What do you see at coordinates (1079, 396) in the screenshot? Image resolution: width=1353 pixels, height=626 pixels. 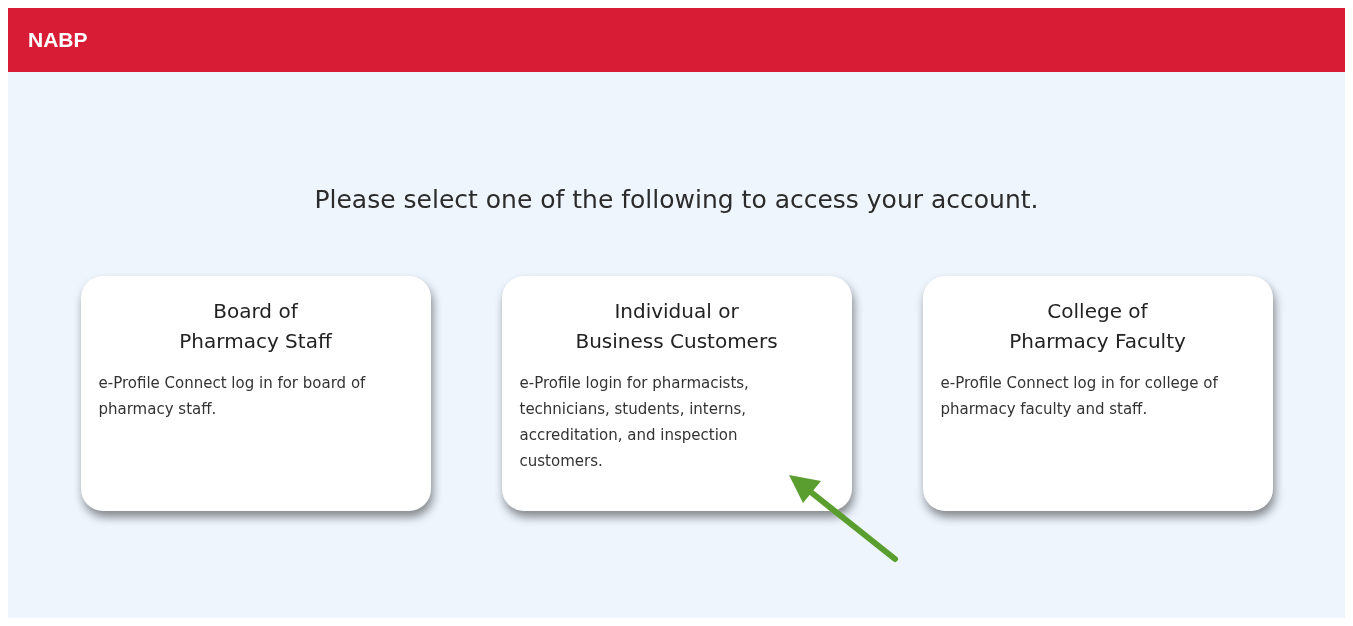 I see `card-description: e-Profile Connect log in for college of pharmacy faculty and staff.` at bounding box center [1079, 396].